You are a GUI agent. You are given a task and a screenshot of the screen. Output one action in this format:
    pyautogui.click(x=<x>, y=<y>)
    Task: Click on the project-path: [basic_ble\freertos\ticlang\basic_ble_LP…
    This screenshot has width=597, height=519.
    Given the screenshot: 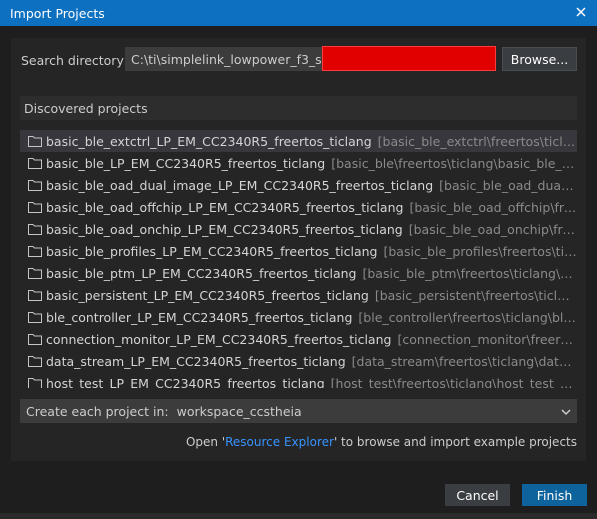 What is the action you would take?
    pyautogui.click(x=454, y=163)
    